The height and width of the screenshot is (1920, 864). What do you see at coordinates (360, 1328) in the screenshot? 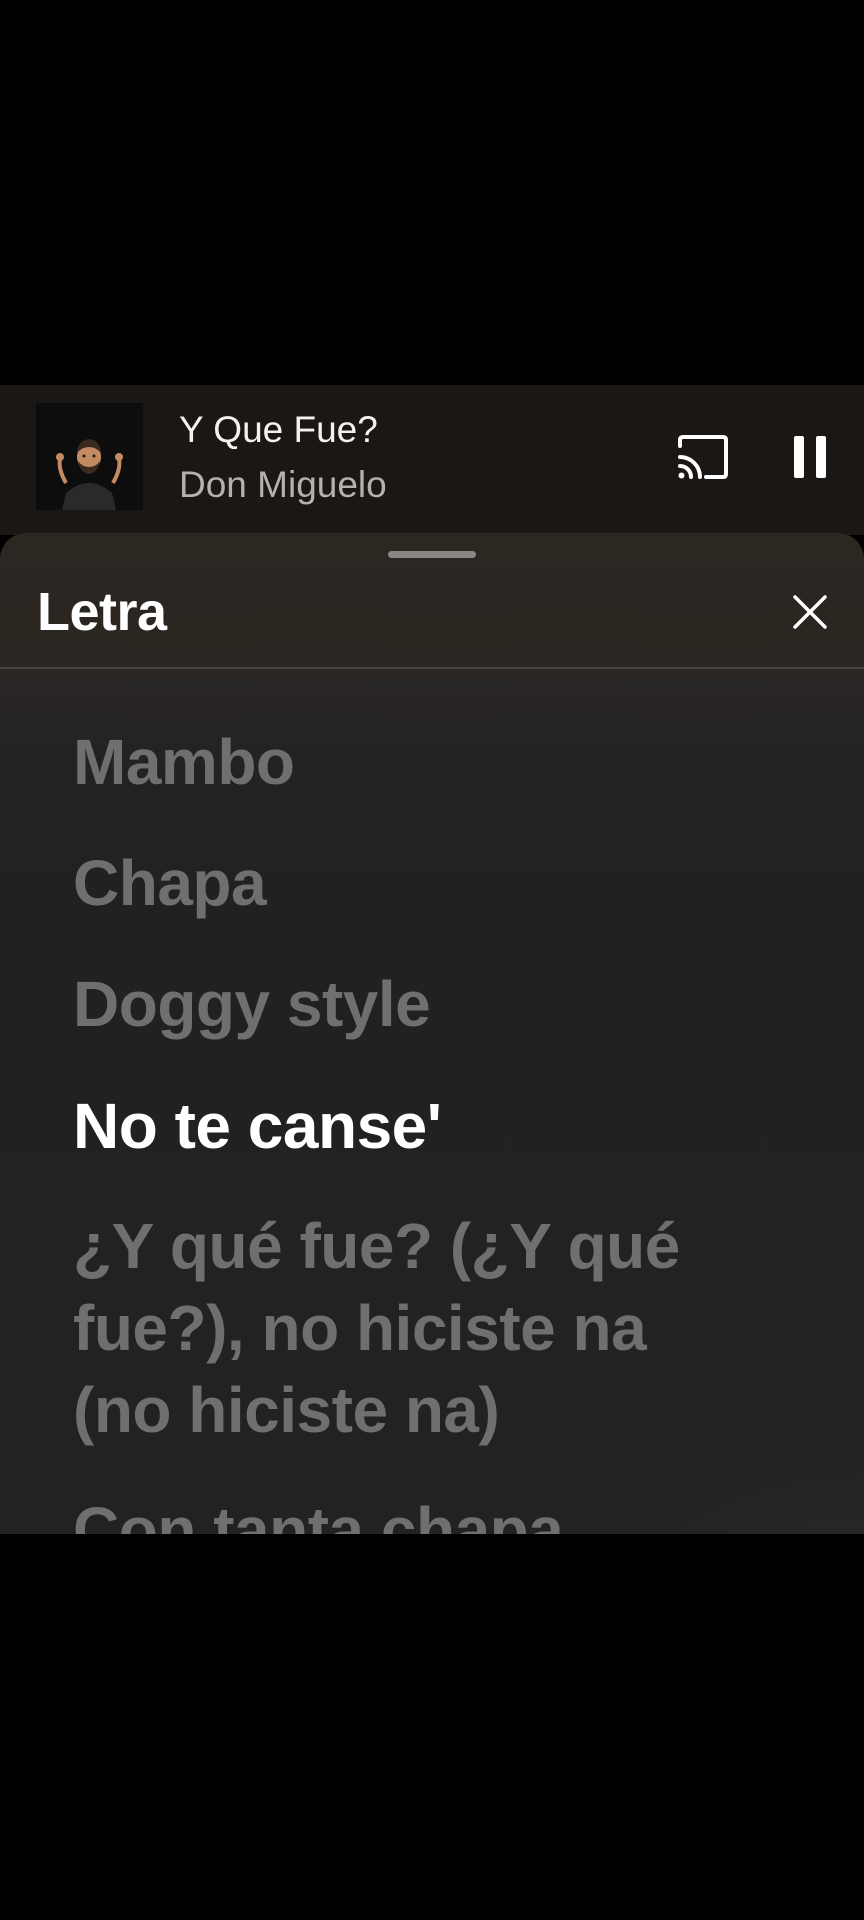
I see `lyric-line: fue?), no hiciste na` at bounding box center [360, 1328].